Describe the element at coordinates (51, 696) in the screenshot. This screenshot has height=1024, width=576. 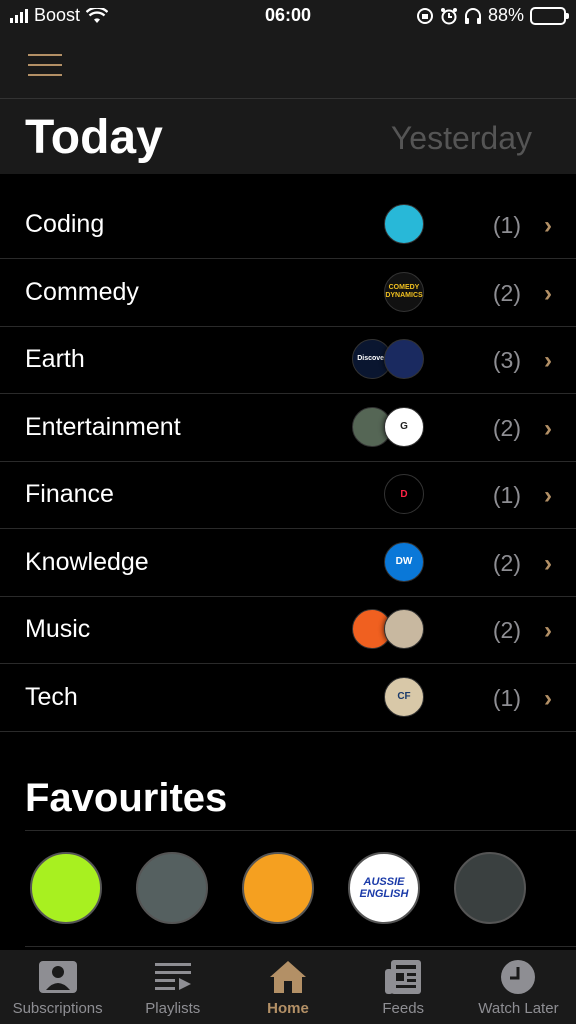
I see `category-label: Tech` at that location.